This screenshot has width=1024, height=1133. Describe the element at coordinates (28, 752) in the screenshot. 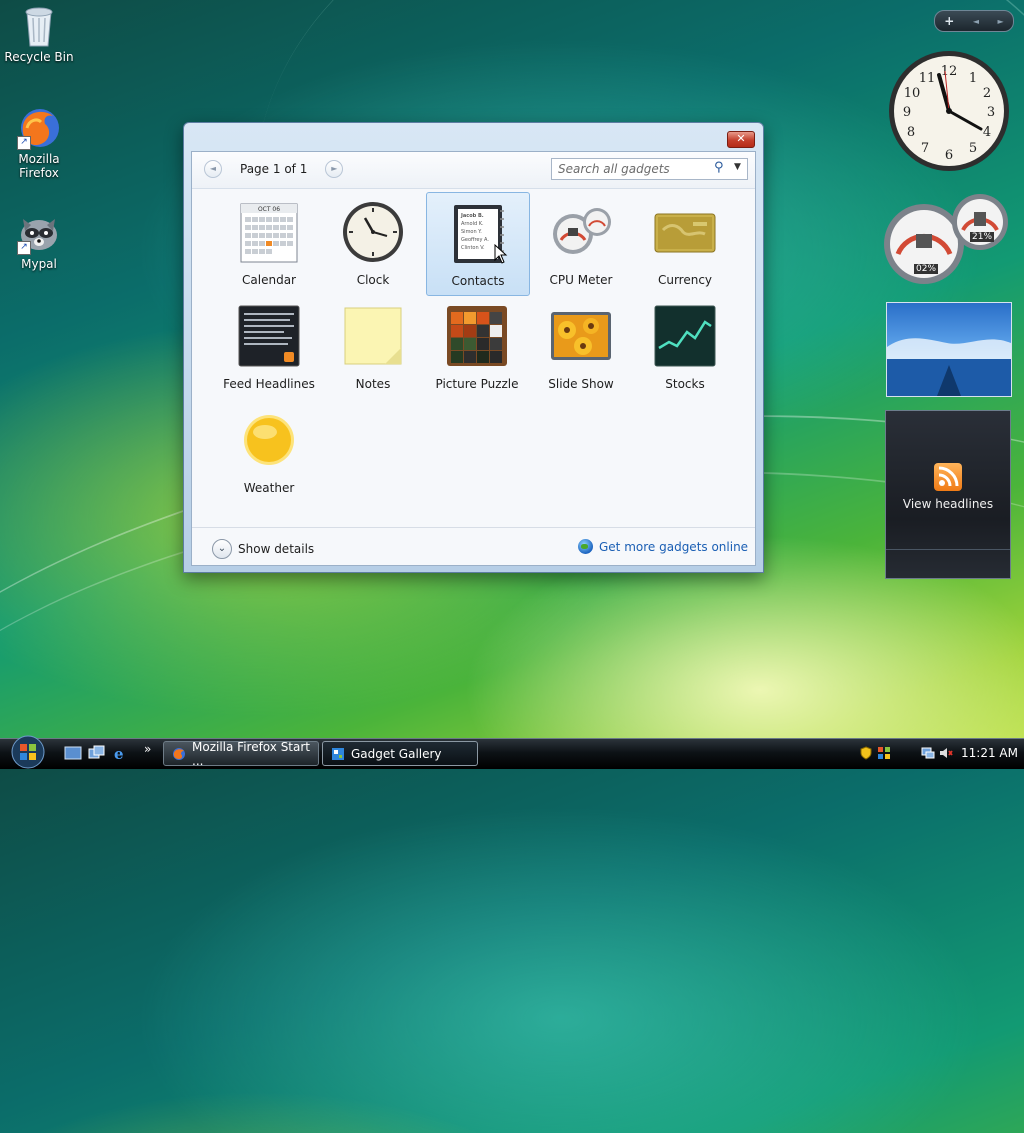

I see `start-button` at that location.